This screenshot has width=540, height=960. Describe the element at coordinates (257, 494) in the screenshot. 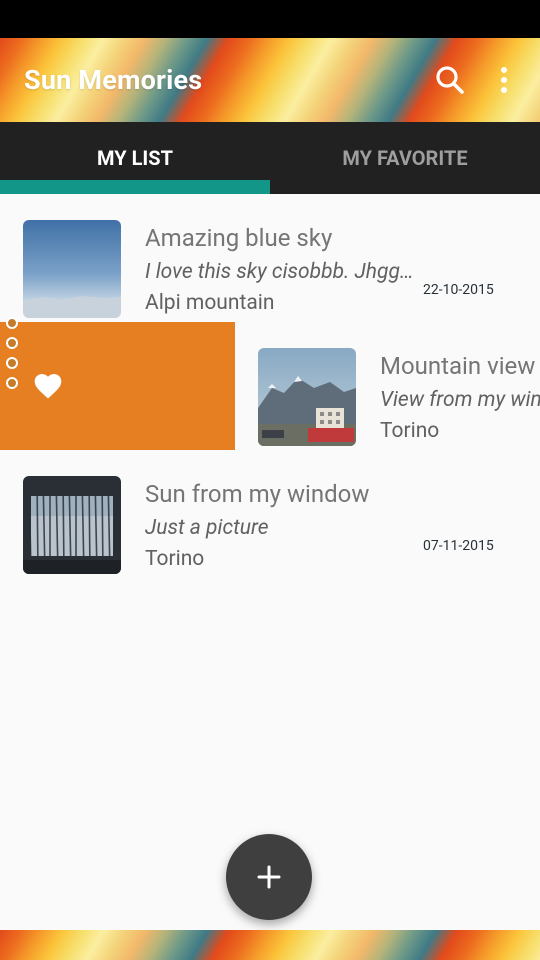

I see `item-title: Sun from my window` at that location.